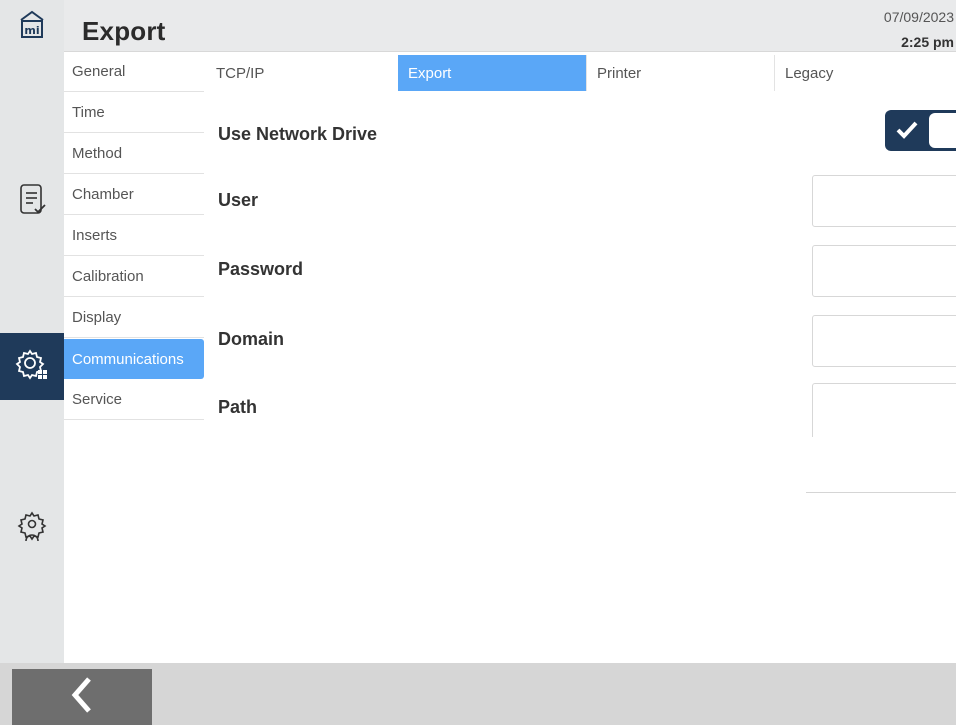  I want to click on communications-tabs: TCP/IP Export Printer Legacy, so click(581, 73).